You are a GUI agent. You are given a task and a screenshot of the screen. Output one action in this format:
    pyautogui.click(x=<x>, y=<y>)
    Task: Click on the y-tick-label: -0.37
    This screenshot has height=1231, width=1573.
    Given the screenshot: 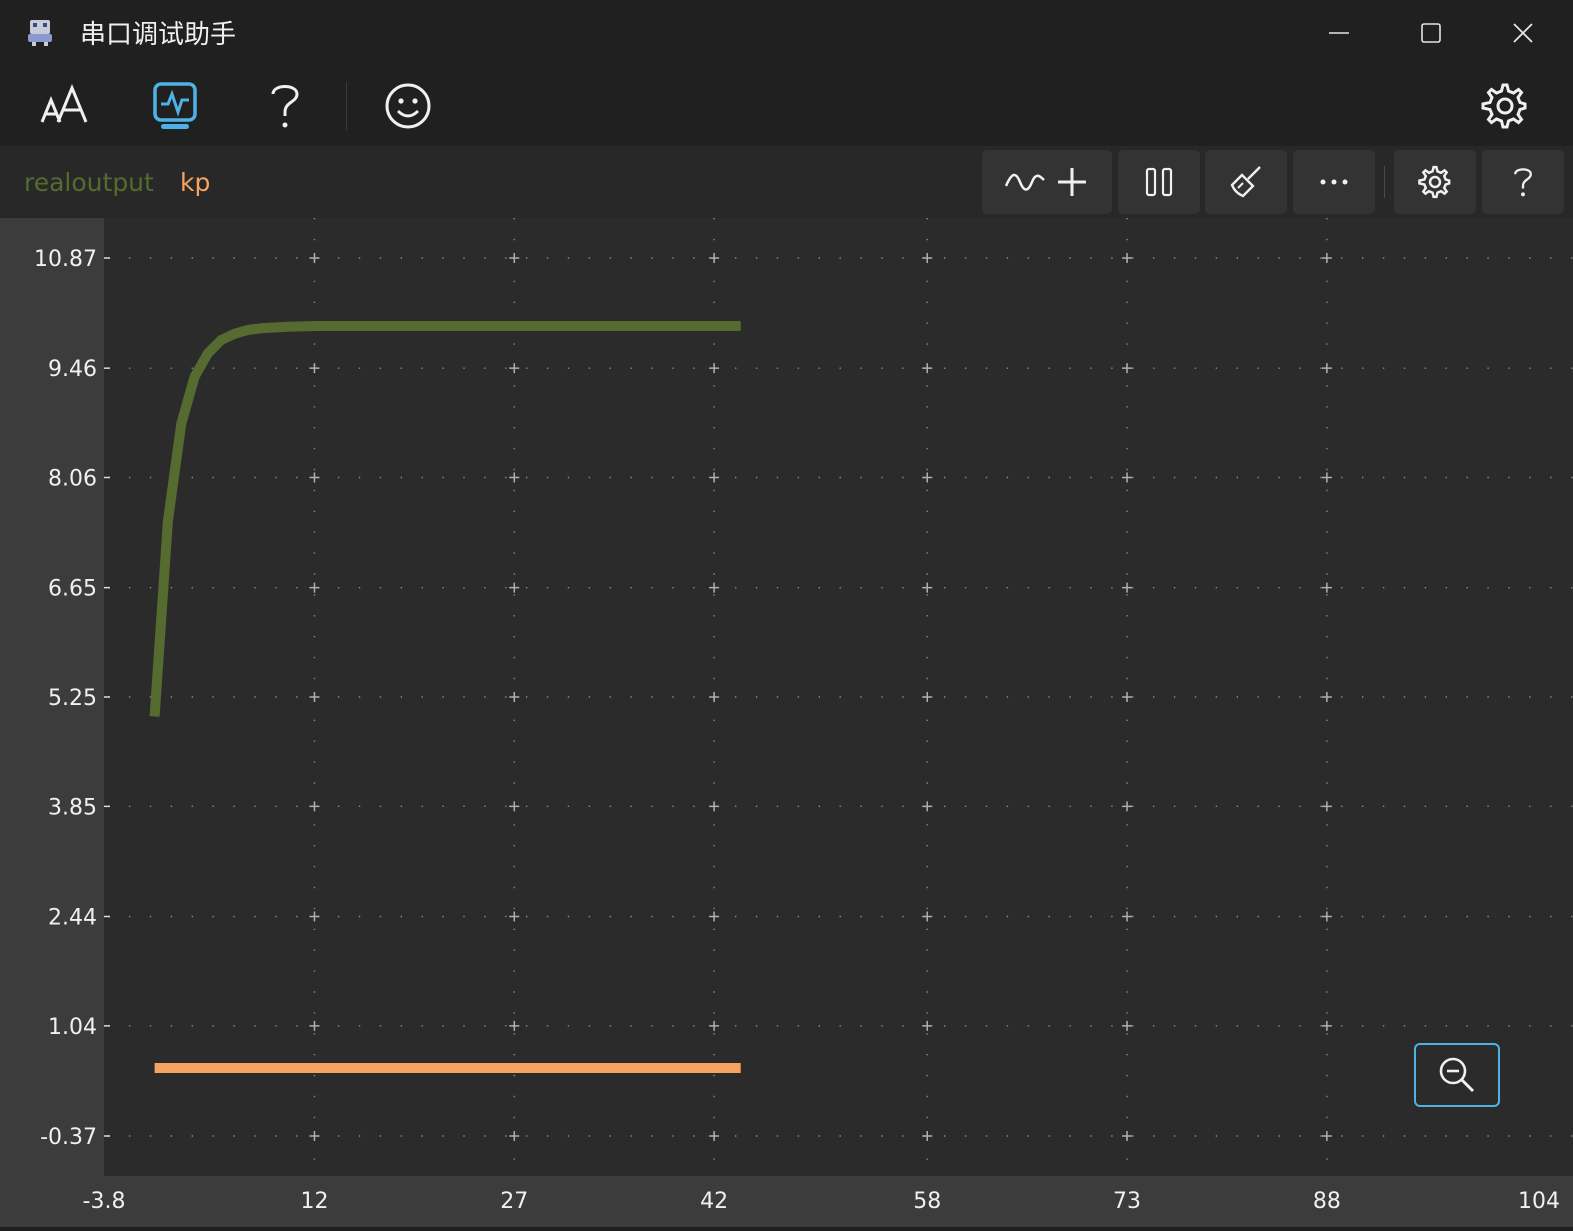 What is the action you would take?
    pyautogui.click(x=68, y=1137)
    